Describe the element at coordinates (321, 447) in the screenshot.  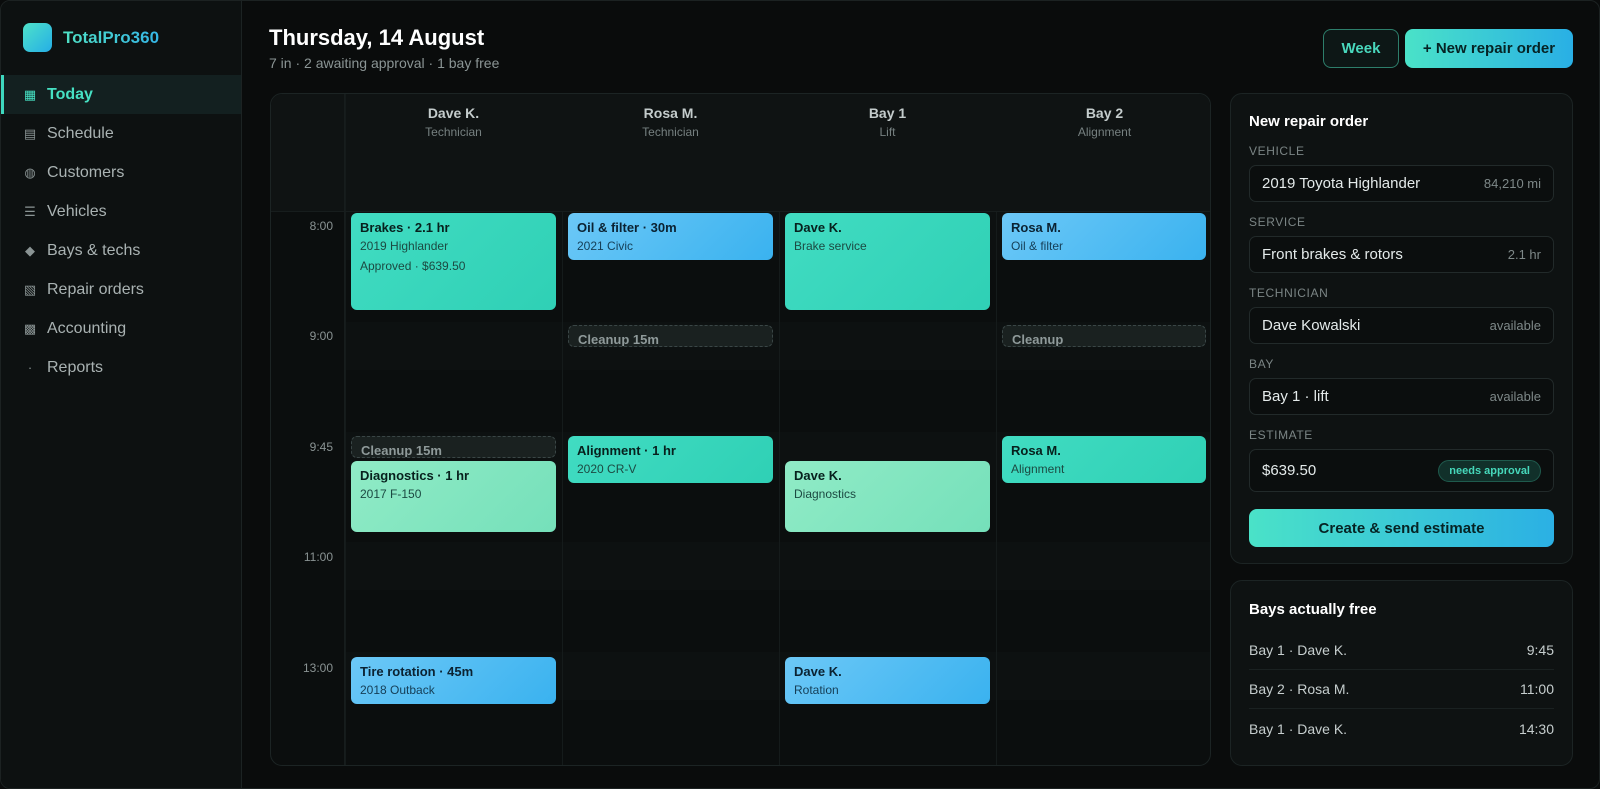
I see `time-label: 9:45` at that location.